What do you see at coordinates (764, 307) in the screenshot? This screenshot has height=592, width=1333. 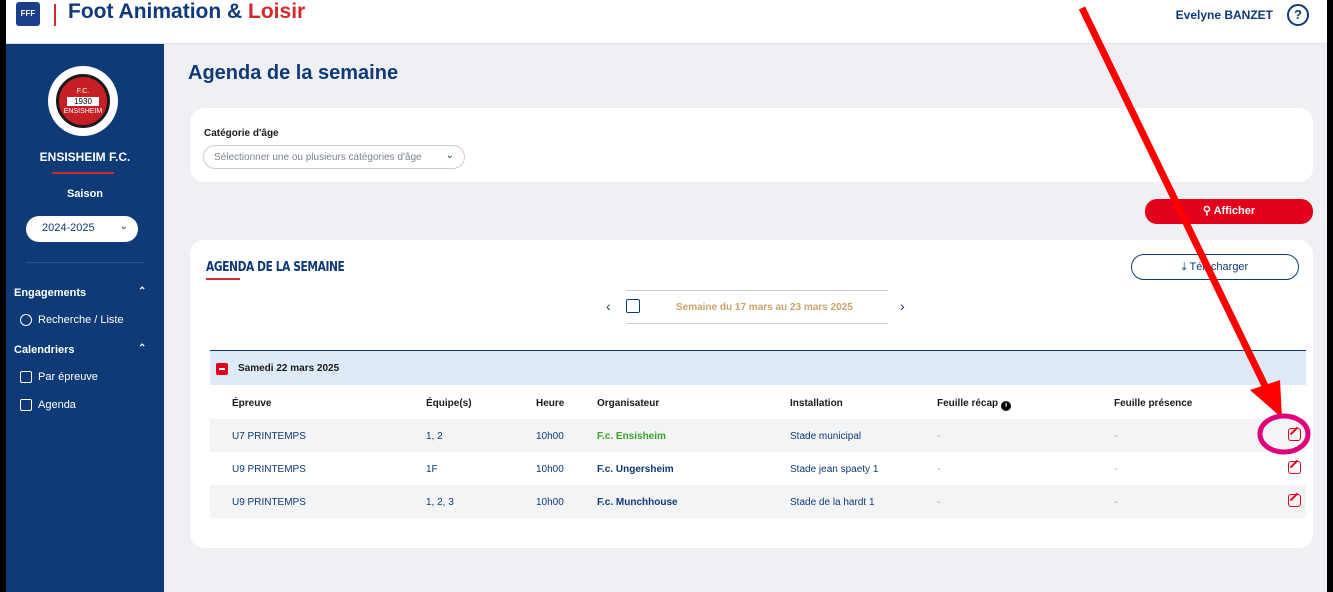 I see `week-label: Semaine du 17 mars au 23 mars 2025` at bounding box center [764, 307].